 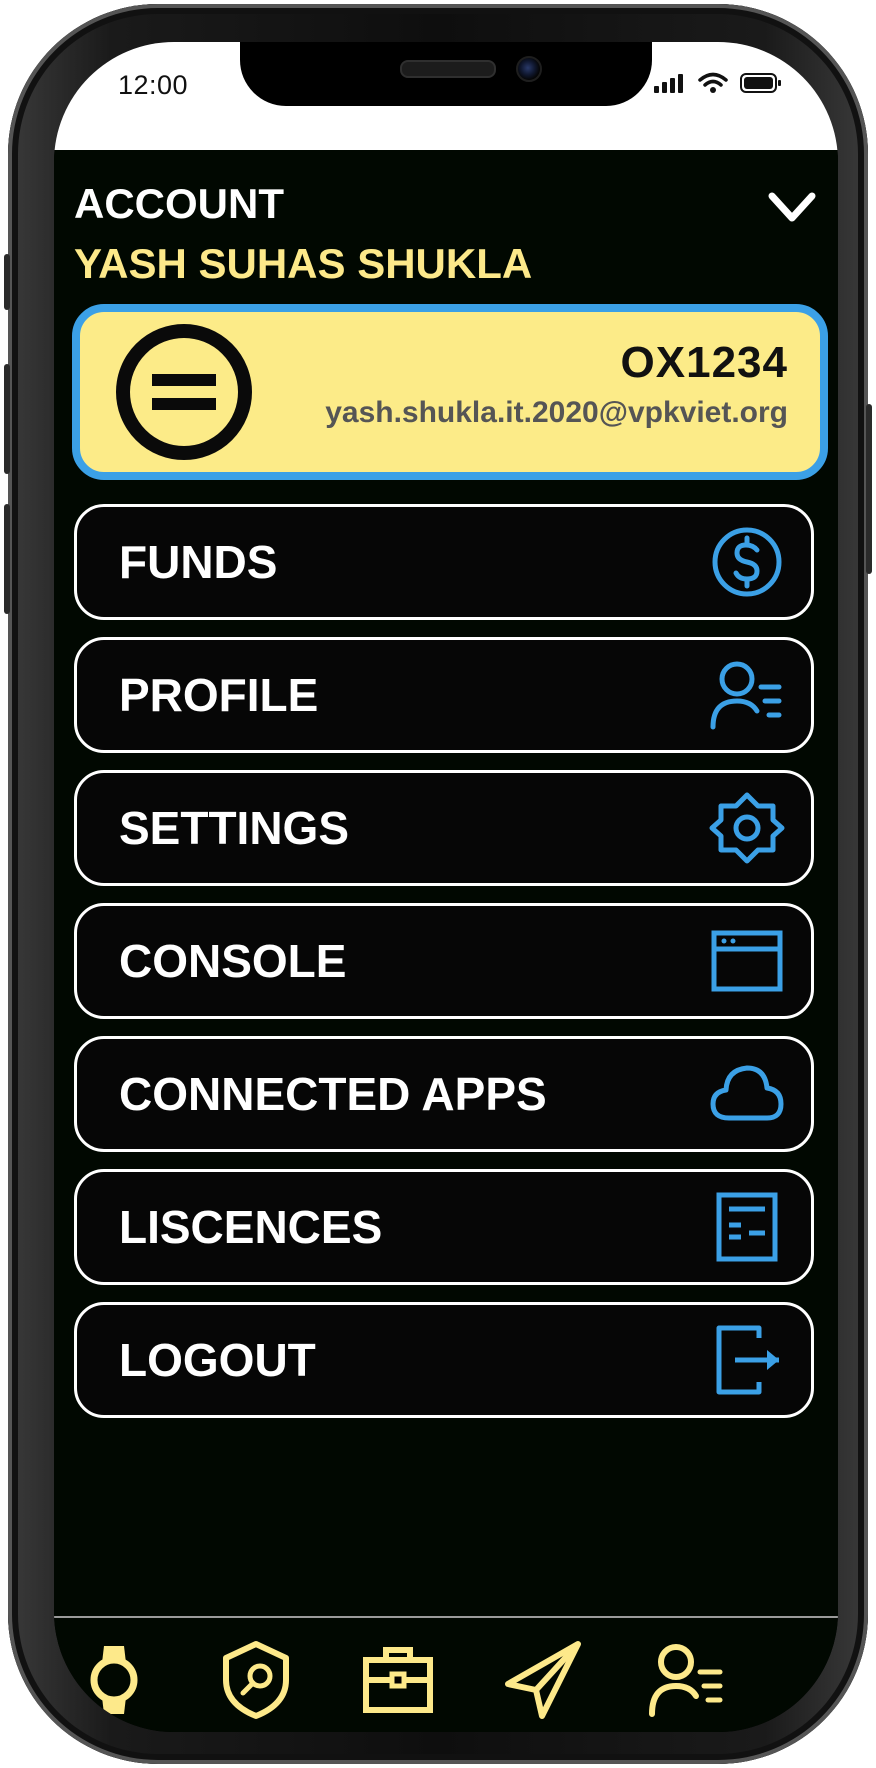 I want to click on briefcase-icon, so click(x=398, y=1680).